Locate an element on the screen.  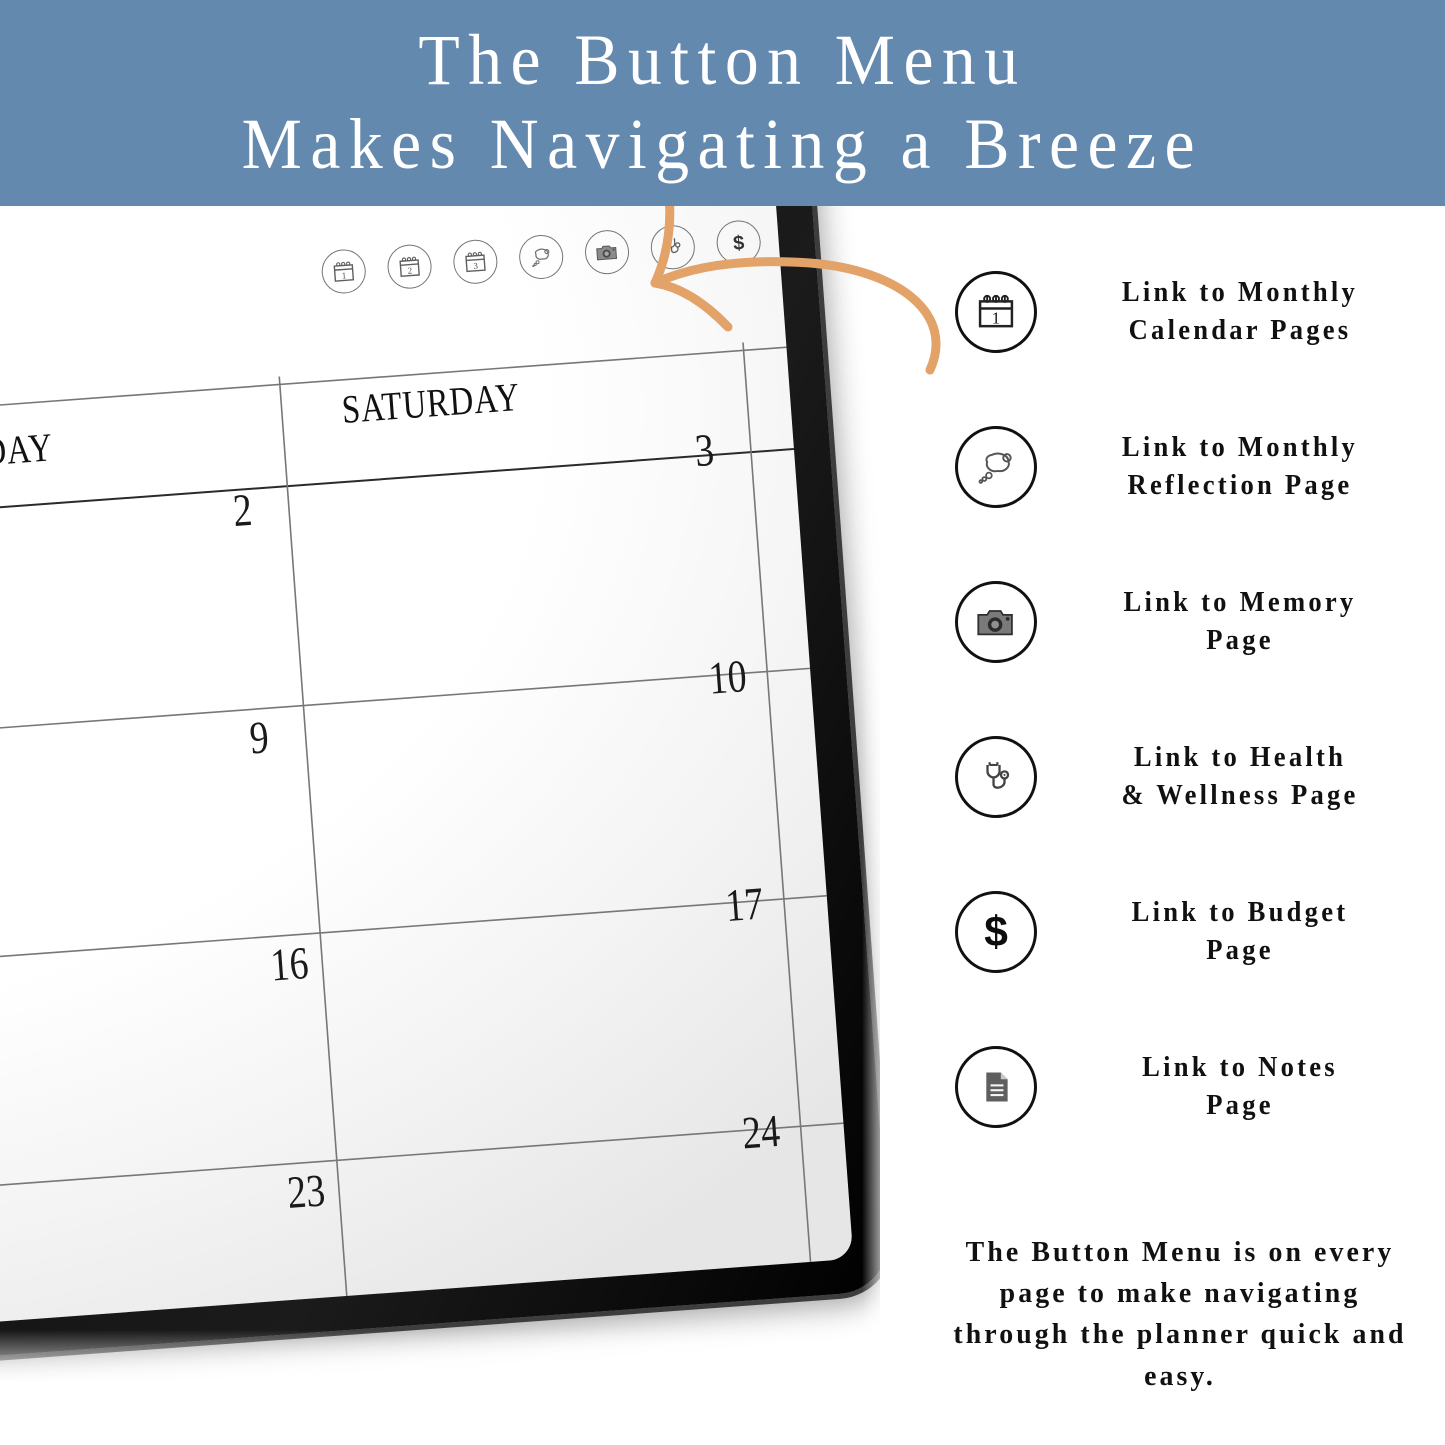
legend-item-reflection: Link to Monthly Reflection Page is located at coordinates (1190, 467).